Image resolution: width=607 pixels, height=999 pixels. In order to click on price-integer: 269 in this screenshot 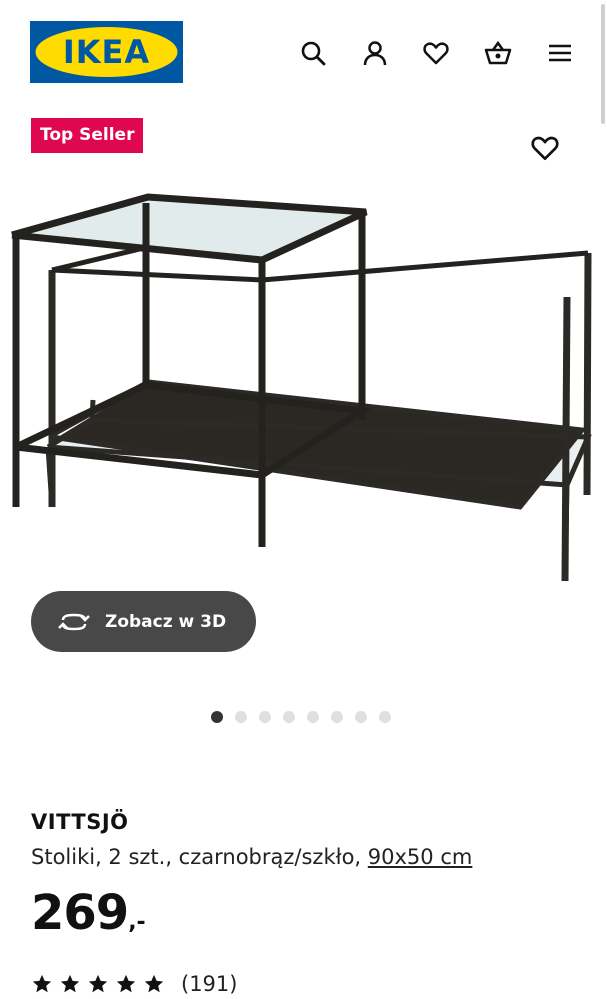, I will do `click(80, 913)`.